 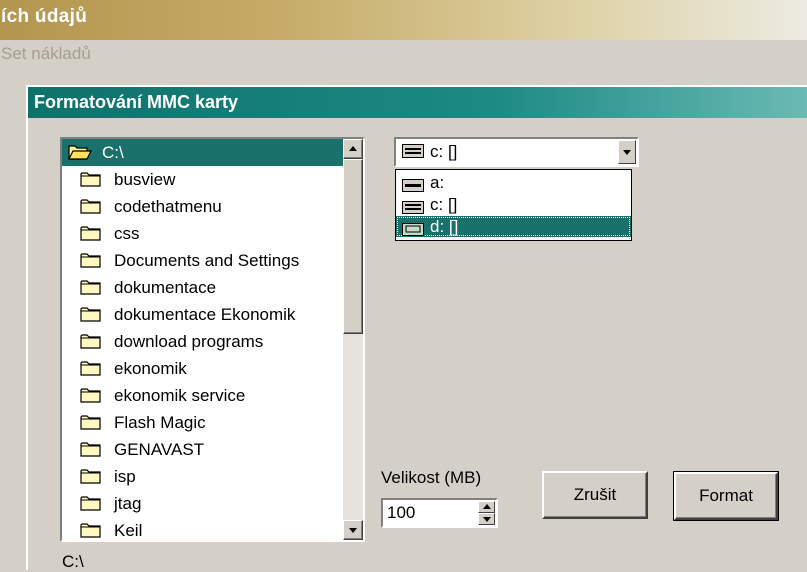 What do you see at coordinates (46, 53) in the screenshot?
I see `outer-window-subtitle: Set nákladů` at bounding box center [46, 53].